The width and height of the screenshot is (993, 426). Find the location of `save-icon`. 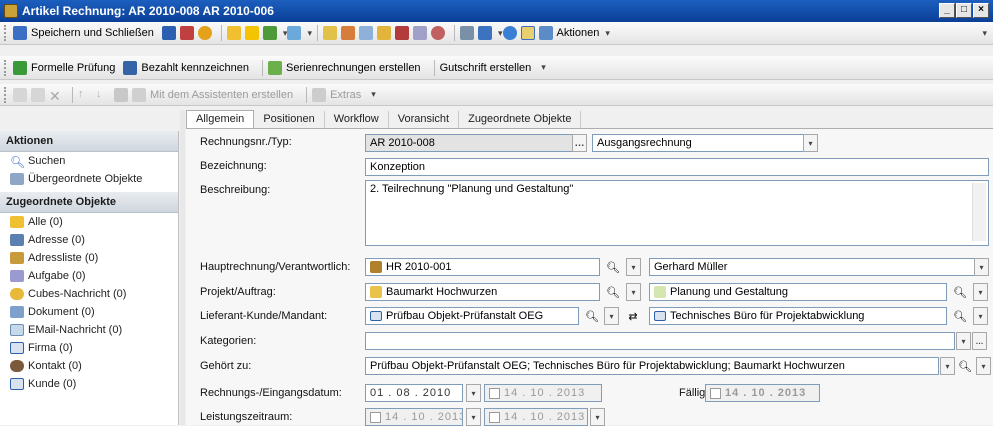

save-icon is located at coordinates (168, 33).